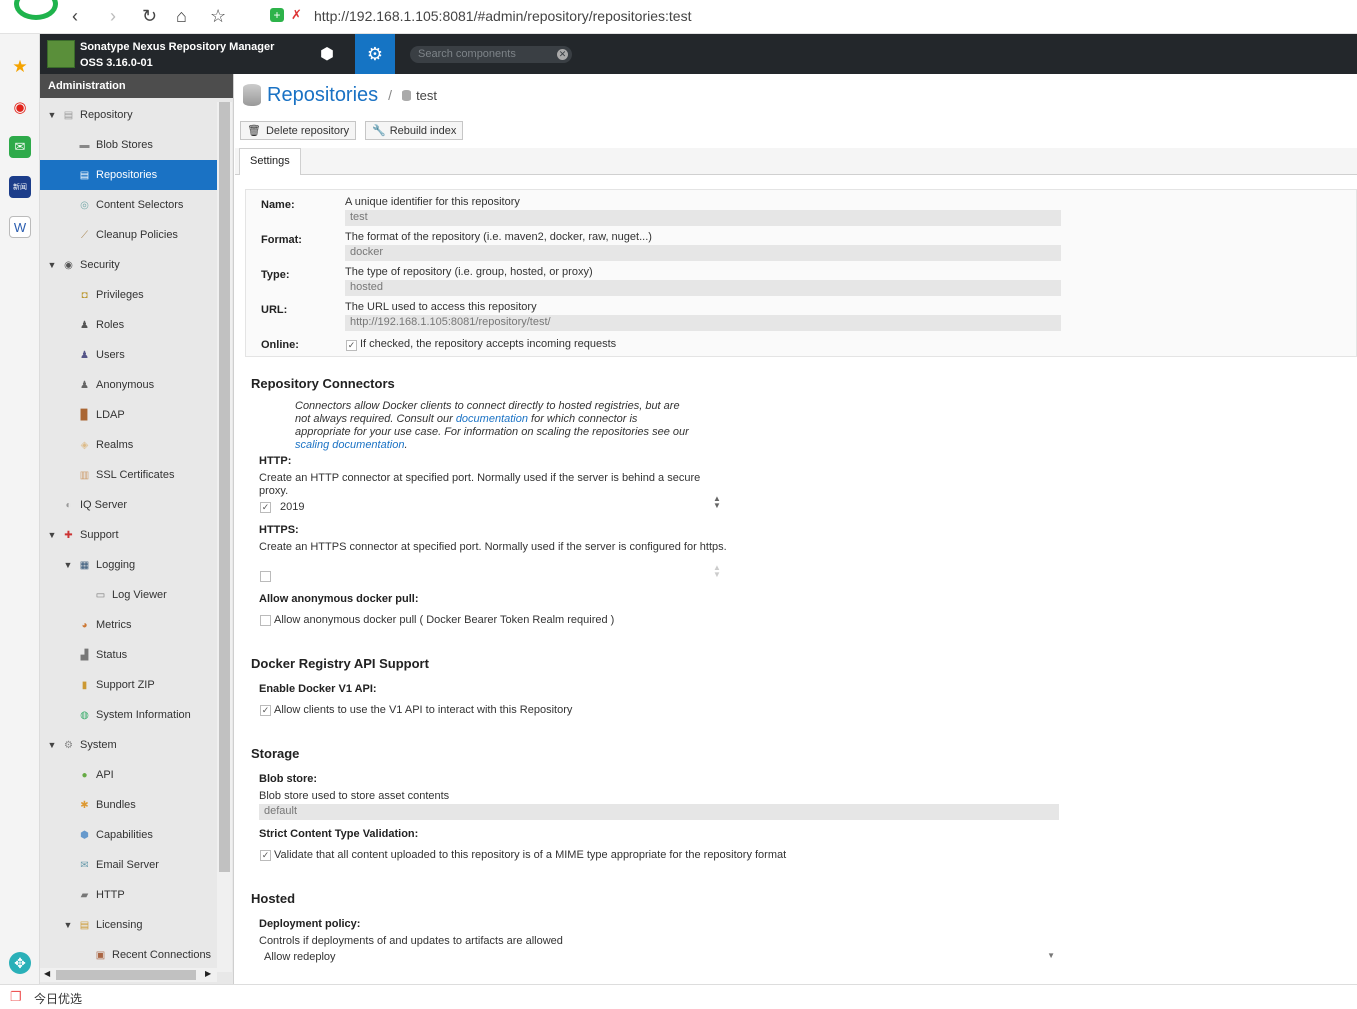 This screenshot has width=1357, height=1009. I want to click on sidebar-item-security: ▼ ◉ Security, so click(128, 265).